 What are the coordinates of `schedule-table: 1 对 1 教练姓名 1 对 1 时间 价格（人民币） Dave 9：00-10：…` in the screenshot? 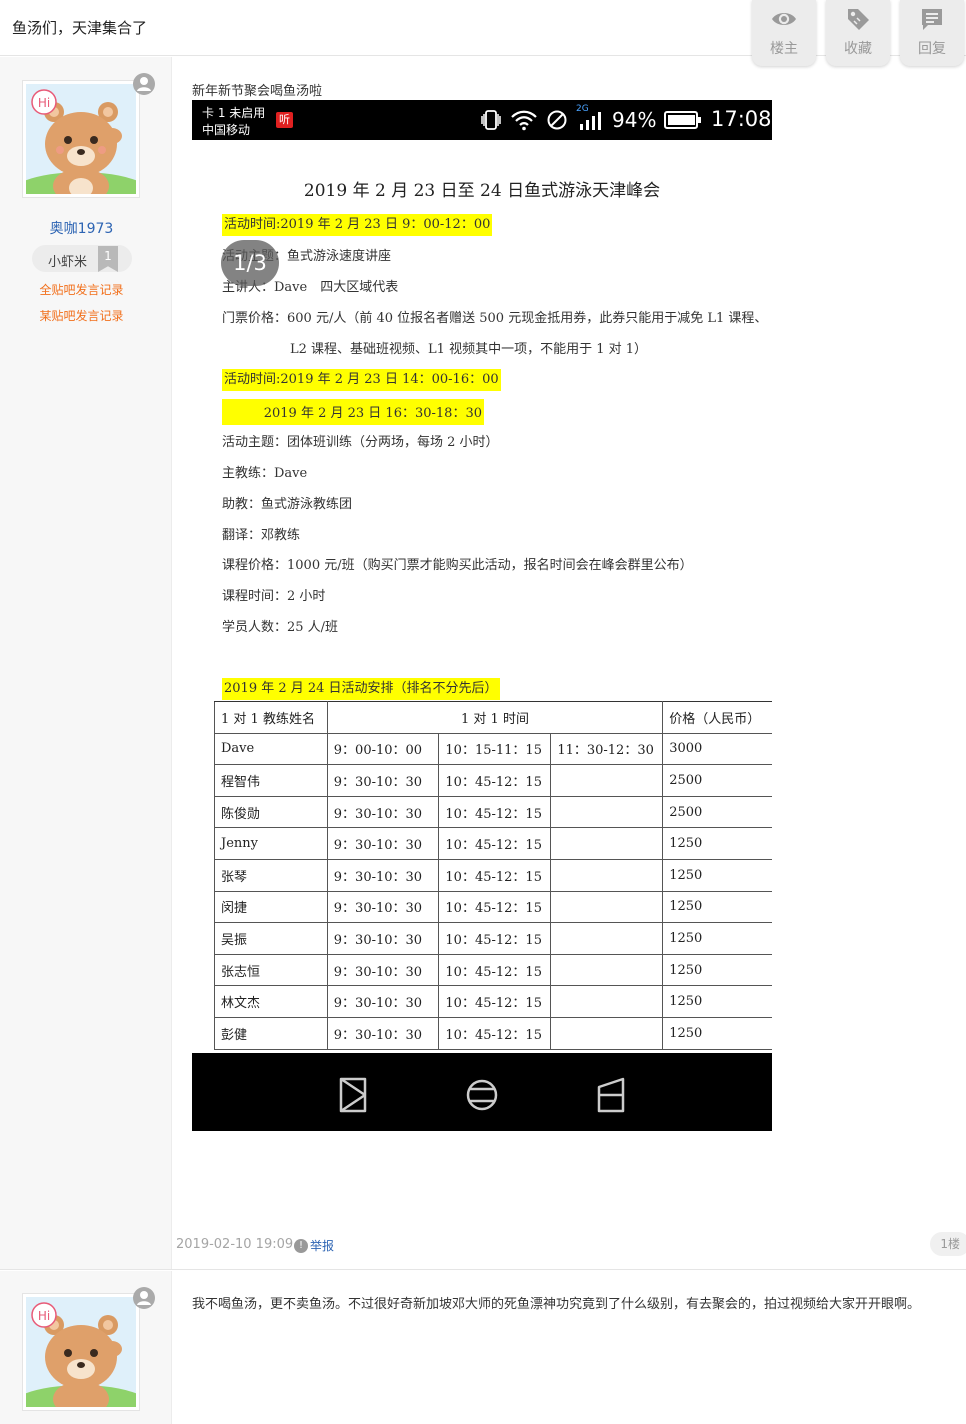 It's located at (493, 875).